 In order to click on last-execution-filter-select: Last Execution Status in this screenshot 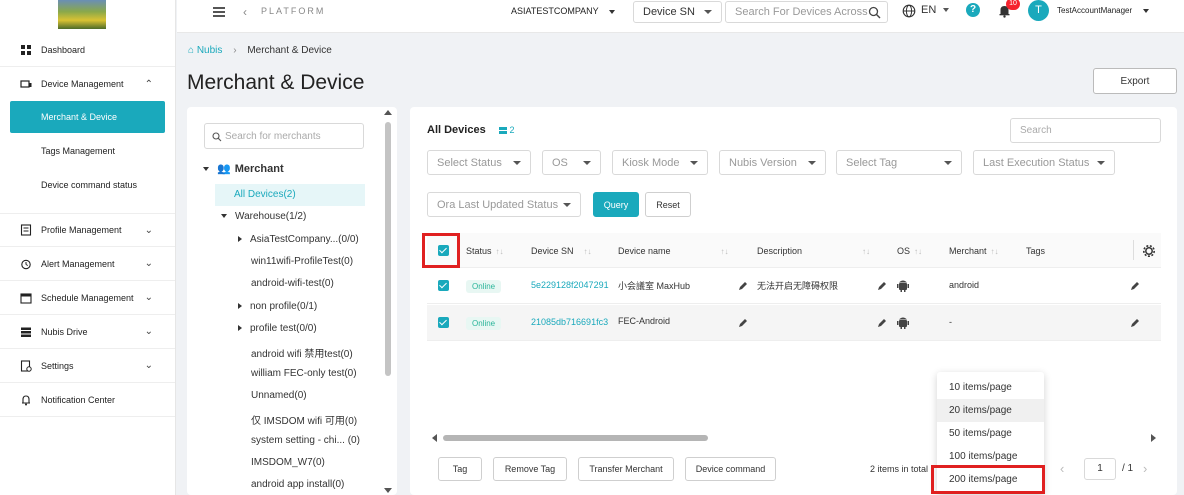, I will do `click(1044, 162)`.